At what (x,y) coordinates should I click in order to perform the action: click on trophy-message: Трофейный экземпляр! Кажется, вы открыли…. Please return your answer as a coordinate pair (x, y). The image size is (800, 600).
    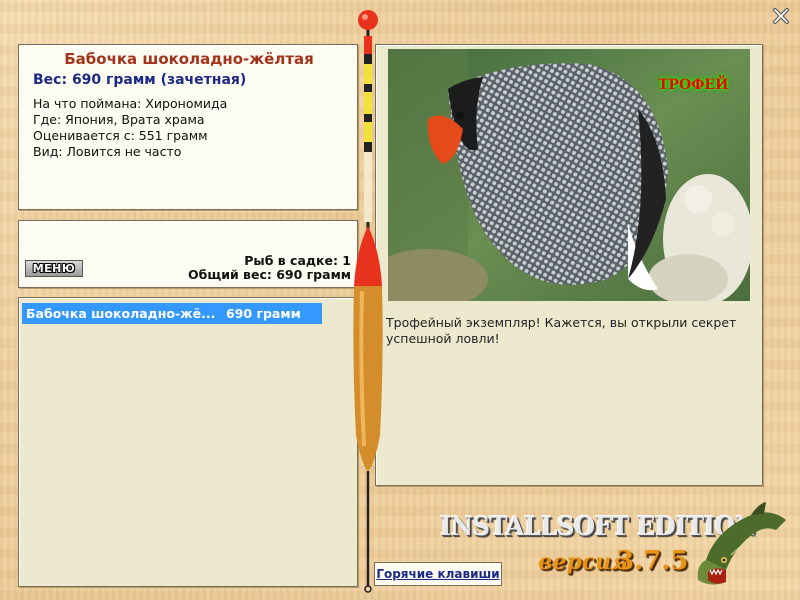
    Looking at the image, I should click on (561, 330).